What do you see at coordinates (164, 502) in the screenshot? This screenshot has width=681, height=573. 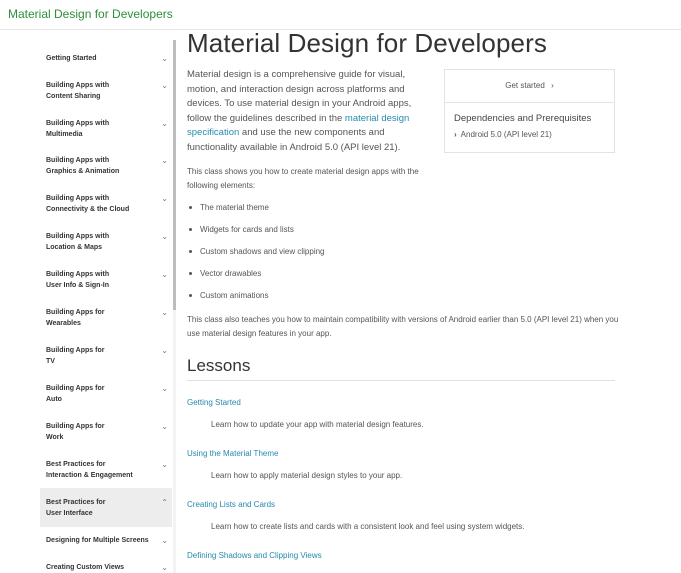 I see `chevron-up-icon: ⌃` at bounding box center [164, 502].